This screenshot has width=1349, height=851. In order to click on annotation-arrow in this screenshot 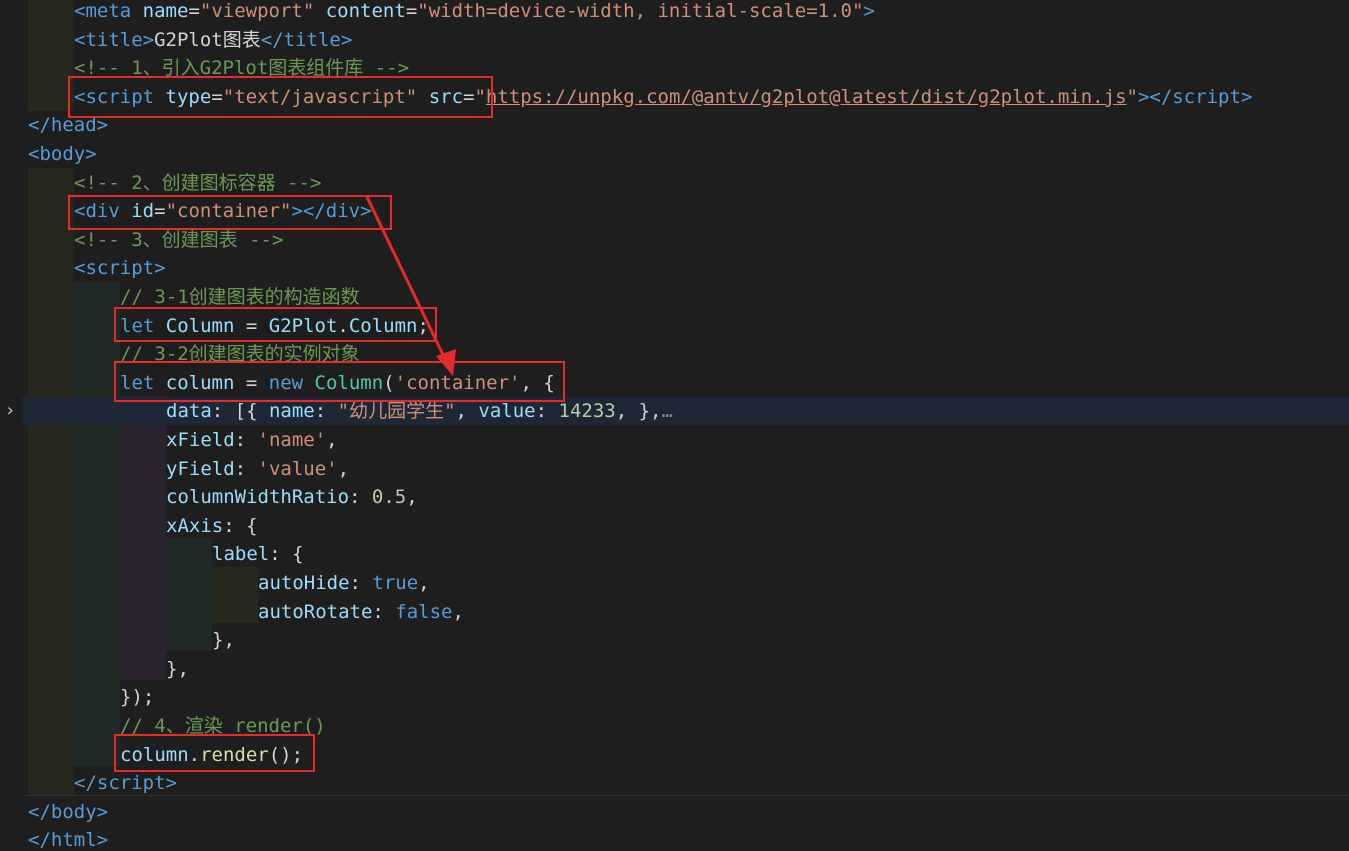, I will do `click(410, 286)`.